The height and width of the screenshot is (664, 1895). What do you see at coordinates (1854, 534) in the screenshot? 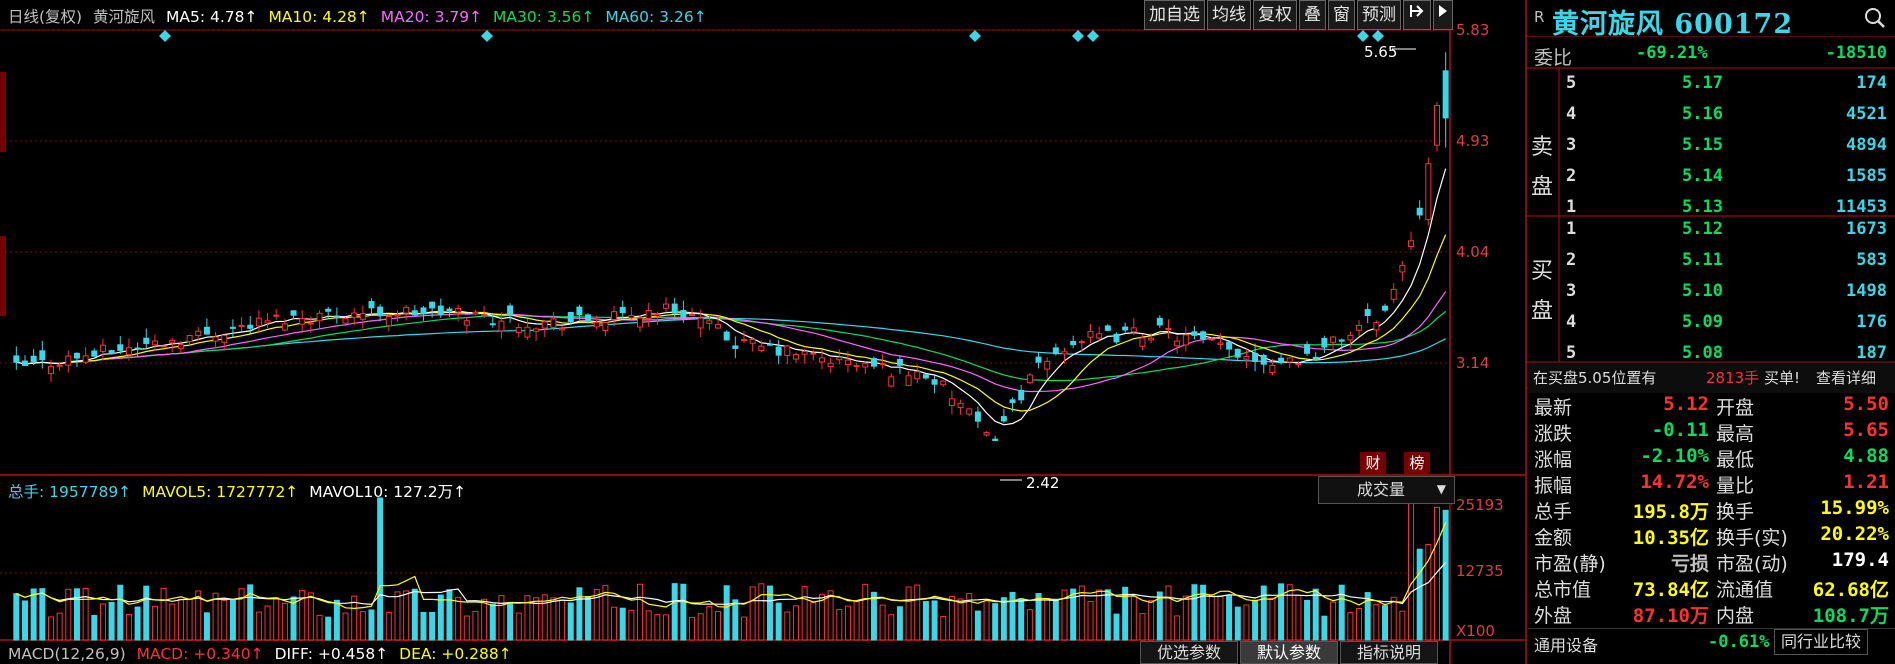
I see `stat-value: 20.22%` at bounding box center [1854, 534].